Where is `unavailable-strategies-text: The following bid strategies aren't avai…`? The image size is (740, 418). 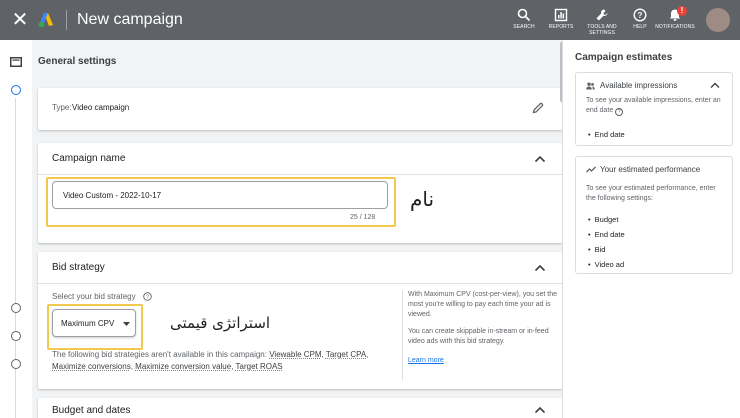
unavailable-strategies-text: The following bid strategies aren't avai… is located at coordinates (210, 360).